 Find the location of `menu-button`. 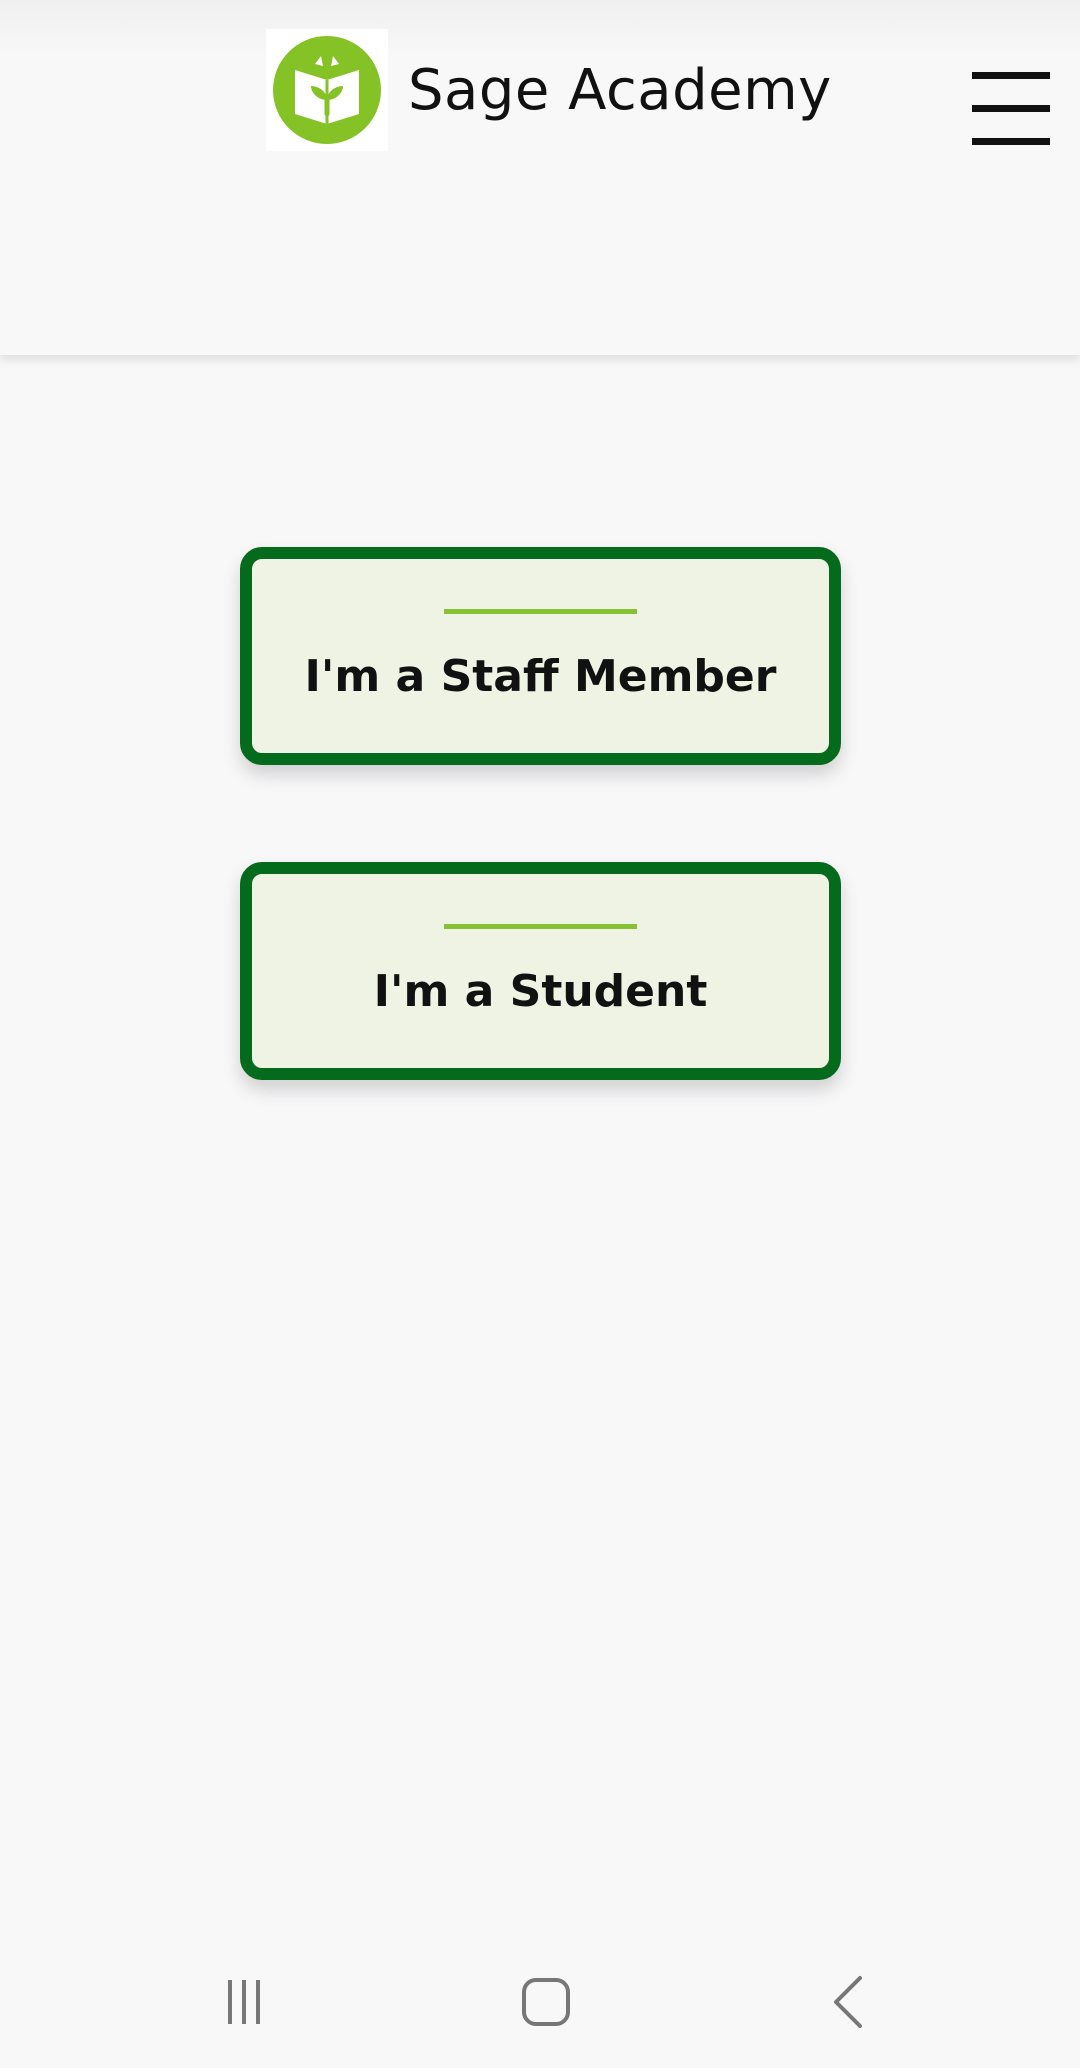

menu-button is located at coordinates (1011, 109).